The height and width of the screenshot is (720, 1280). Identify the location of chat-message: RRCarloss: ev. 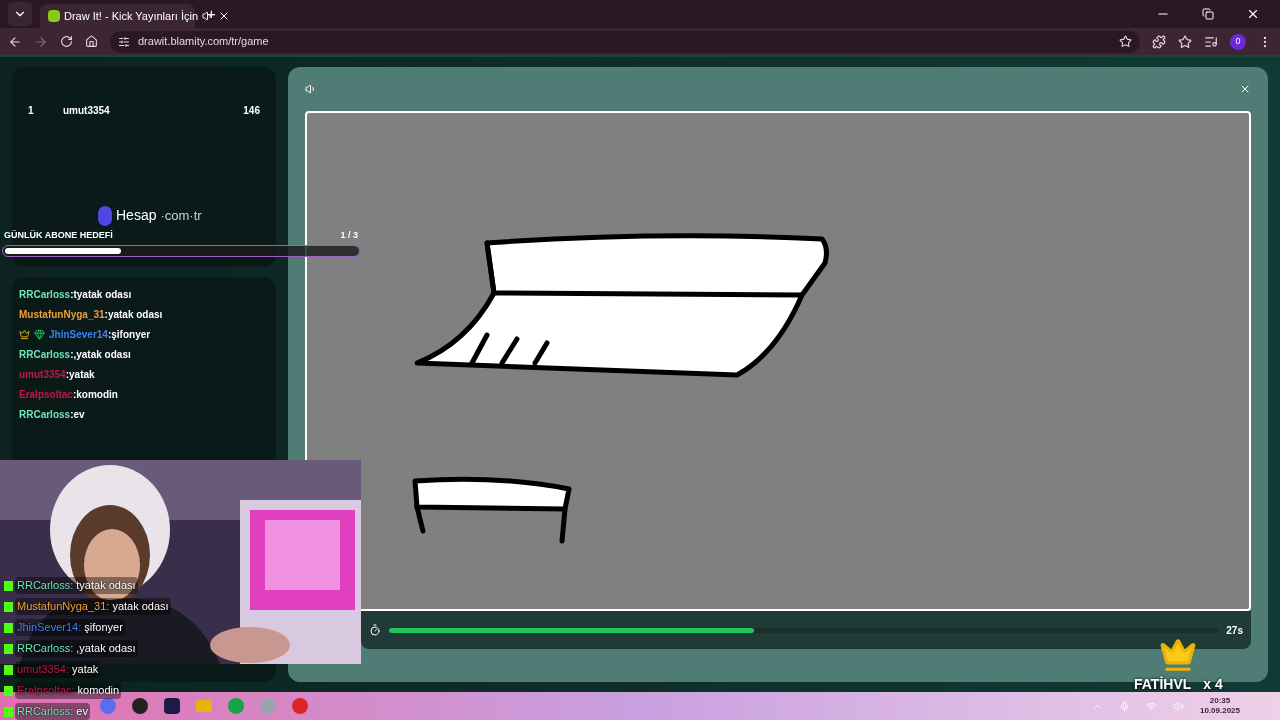
(52, 711).